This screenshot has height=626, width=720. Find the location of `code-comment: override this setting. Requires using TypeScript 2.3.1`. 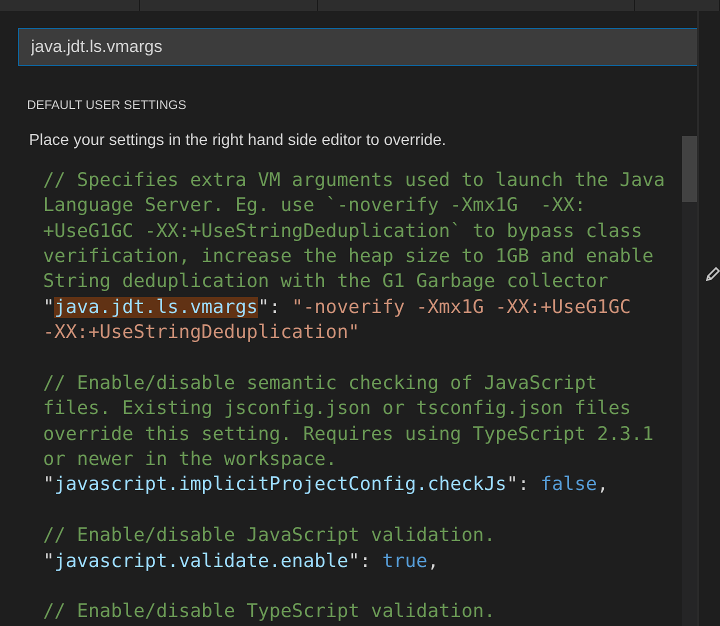

code-comment: override this setting. Requires using TypeScript 2.3.1 is located at coordinates (349, 434).